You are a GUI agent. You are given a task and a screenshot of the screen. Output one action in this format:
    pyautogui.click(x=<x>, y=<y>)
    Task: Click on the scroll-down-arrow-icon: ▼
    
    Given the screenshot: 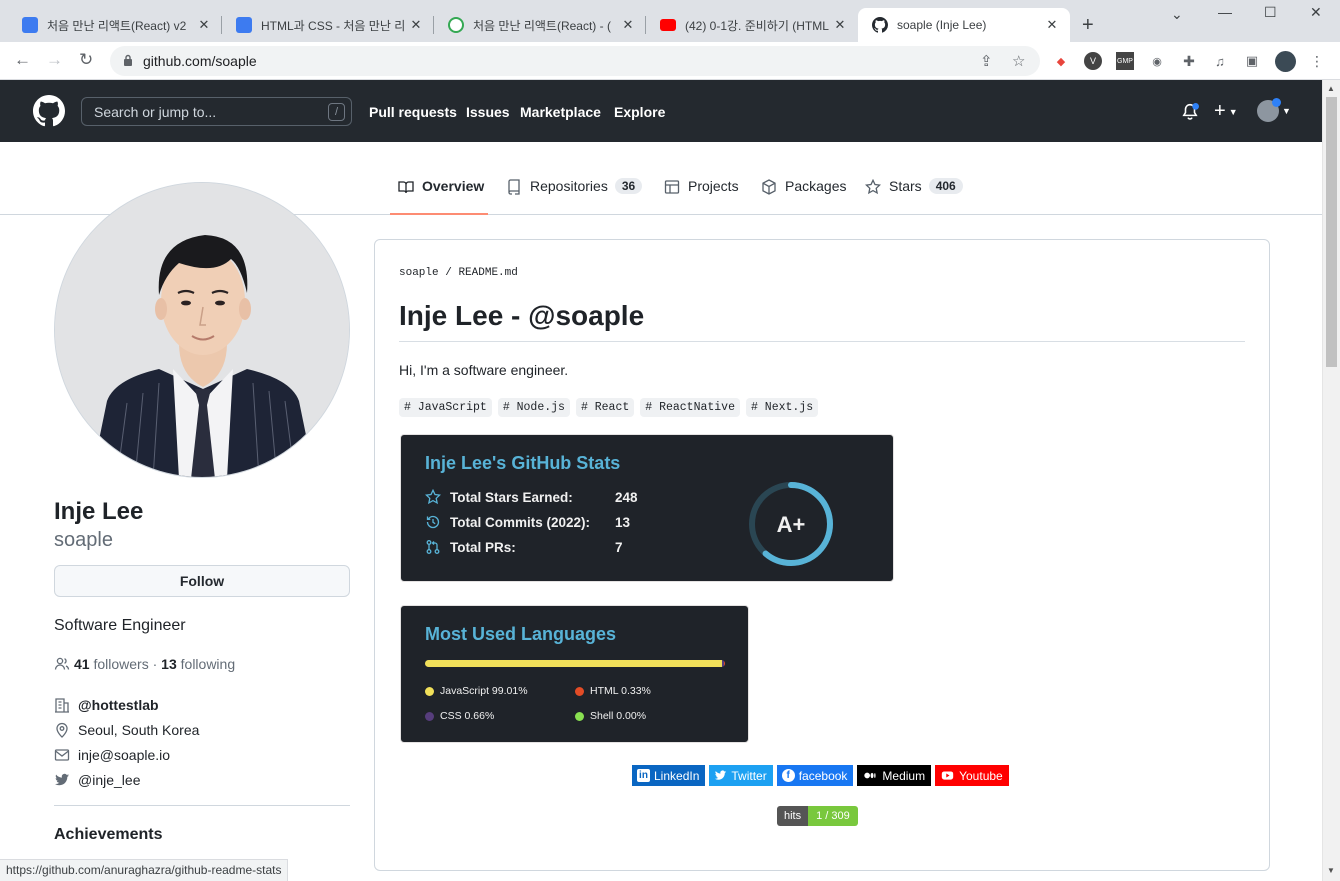 What is the action you would take?
    pyautogui.click(x=1331, y=870)
    